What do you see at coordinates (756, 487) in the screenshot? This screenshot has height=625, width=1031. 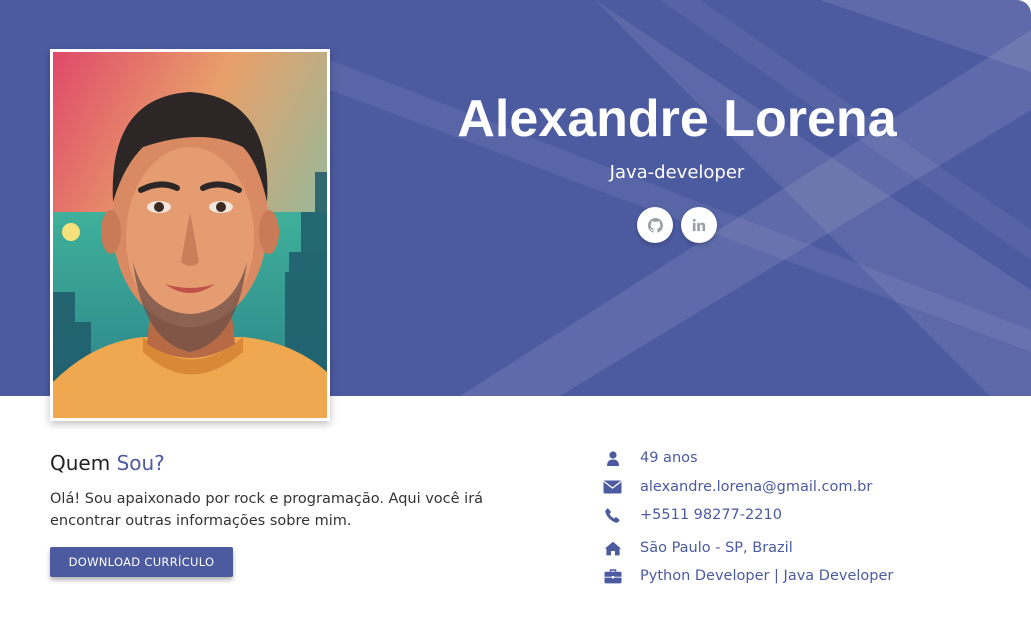 I see `info-email: alexandre.lorena@gmail.com.br` at bounding box center [756, 487].